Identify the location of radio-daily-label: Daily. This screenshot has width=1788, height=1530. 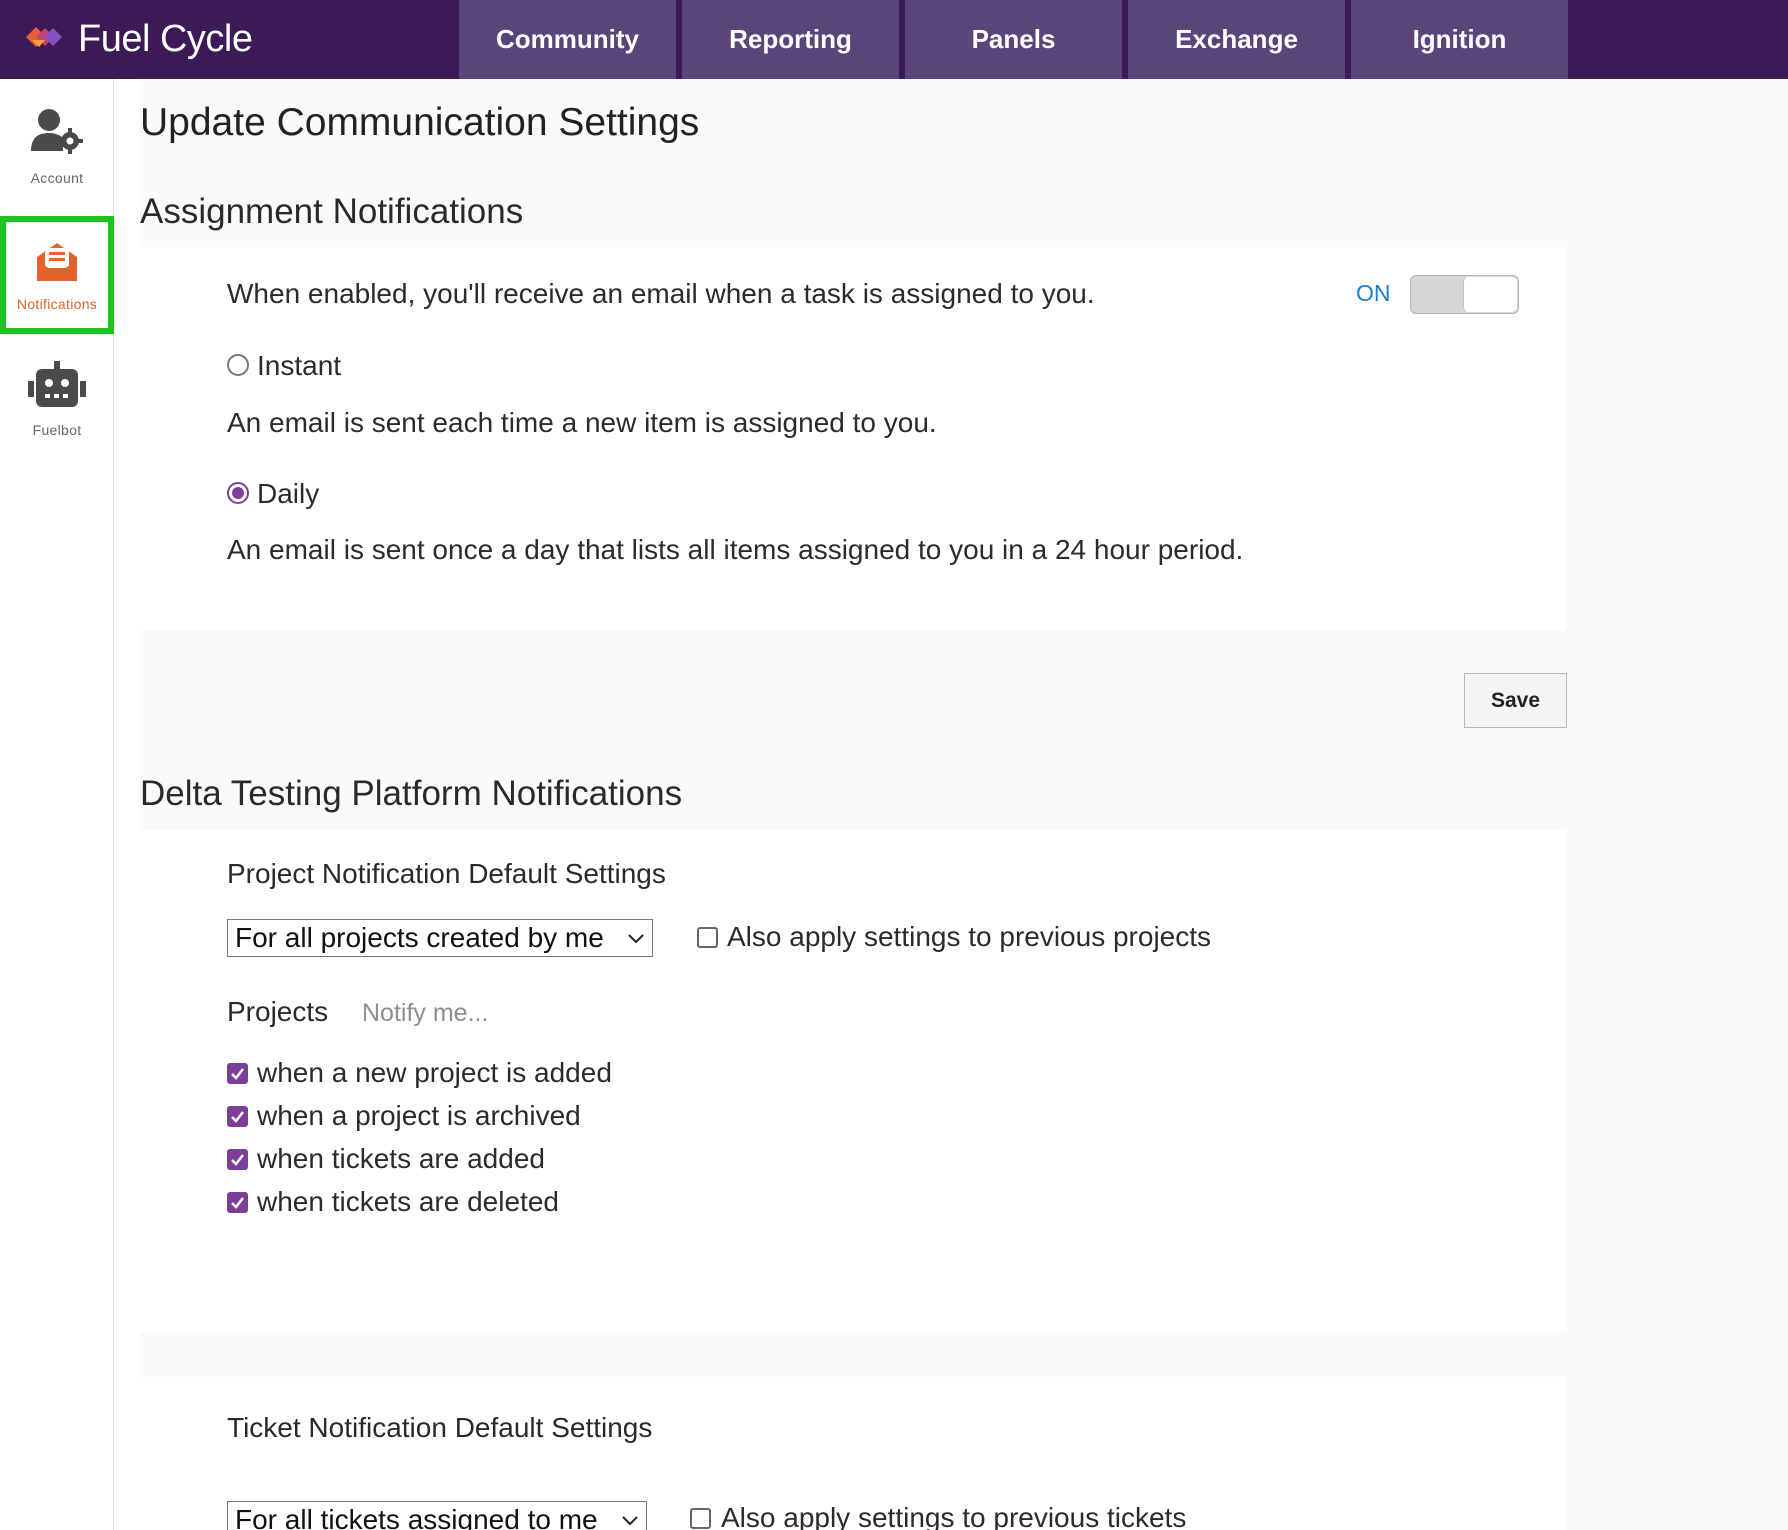
(288, 493).